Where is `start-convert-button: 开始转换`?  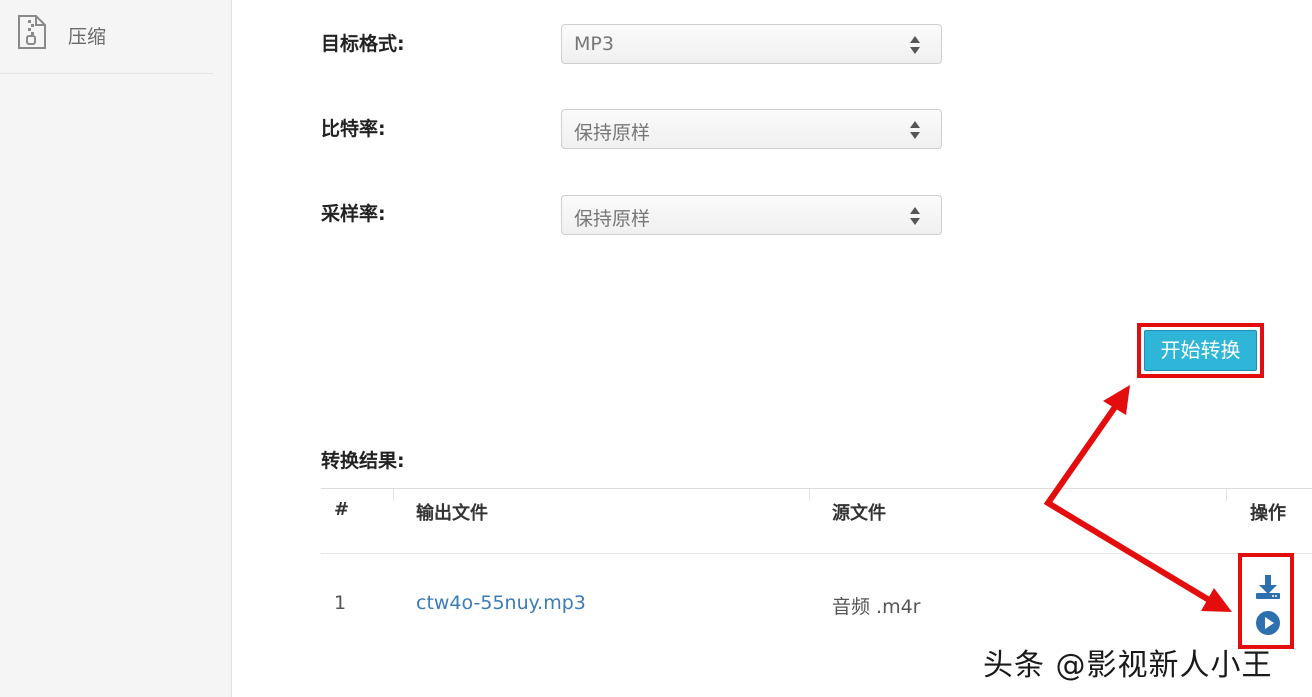
start-convert-button: 开始转换 is located at coordinates (1200, 350).